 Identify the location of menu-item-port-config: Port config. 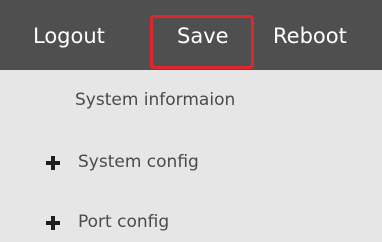
(191, 224).